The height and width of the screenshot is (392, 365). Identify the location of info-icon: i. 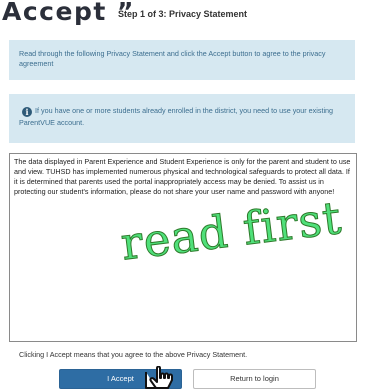
(27, 112).